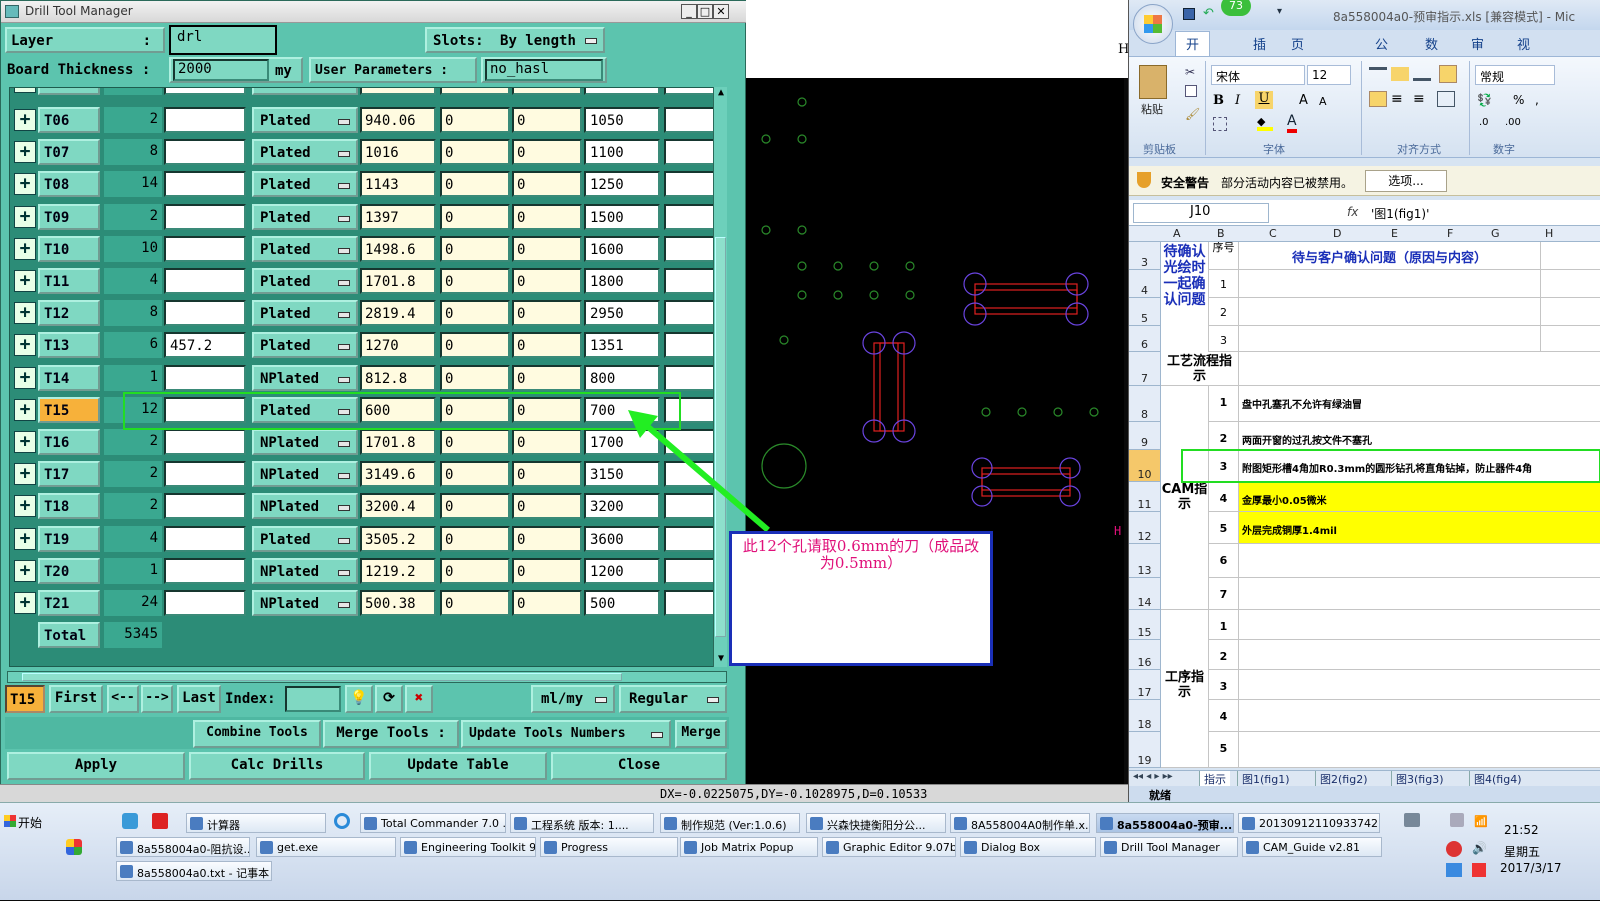 This screenshot has width=1600, height=901. I want to click on calc-drills-button: Calc Drills, so click(277, 766).